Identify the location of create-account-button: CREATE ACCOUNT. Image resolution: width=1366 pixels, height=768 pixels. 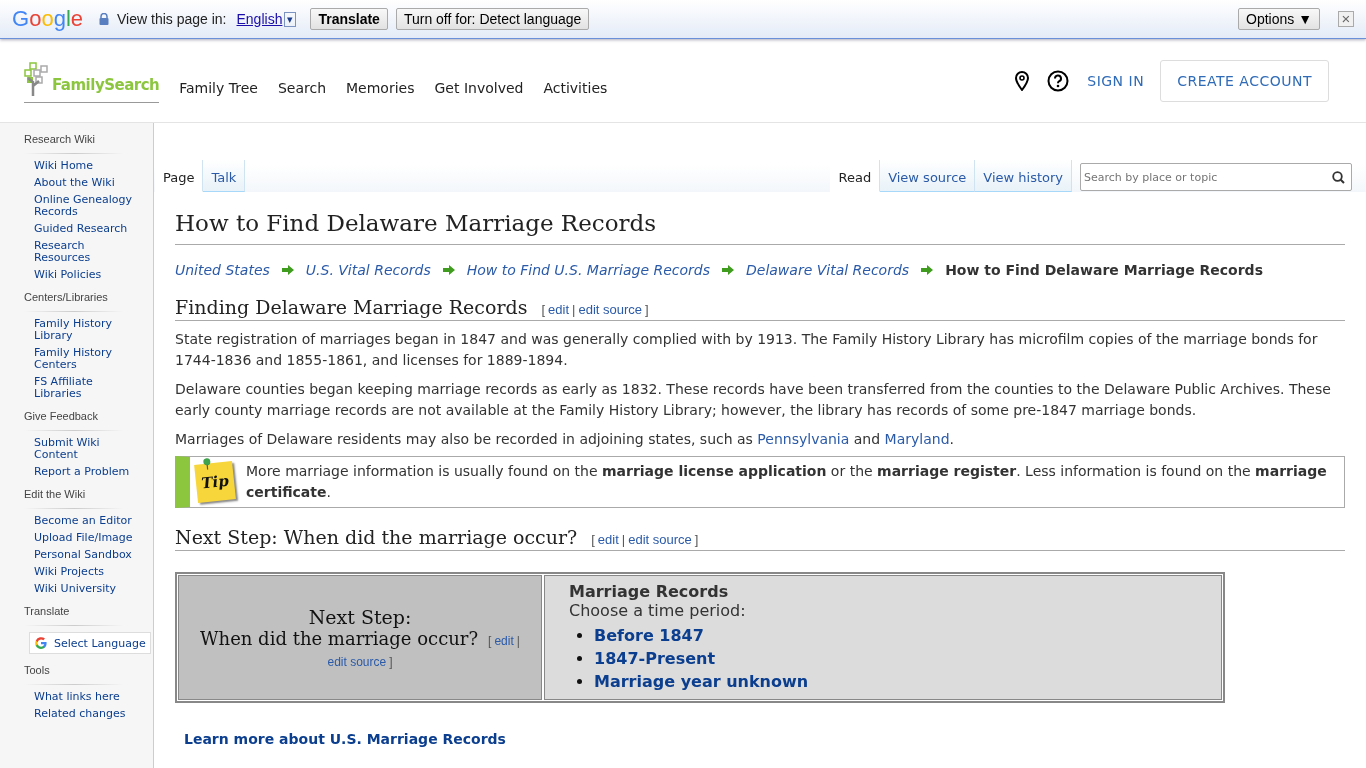
(1244, 80).